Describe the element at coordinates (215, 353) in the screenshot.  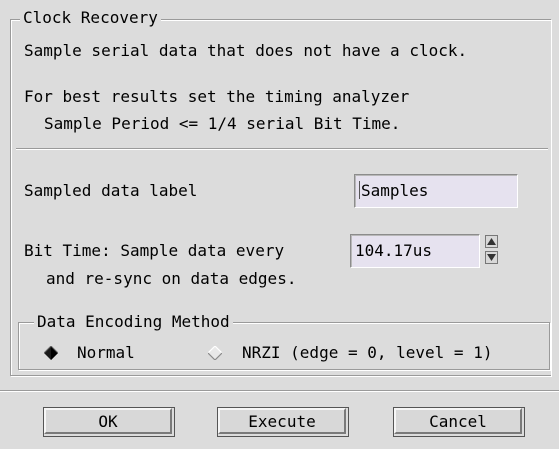
I see `radio-unselected-icon` at that location.